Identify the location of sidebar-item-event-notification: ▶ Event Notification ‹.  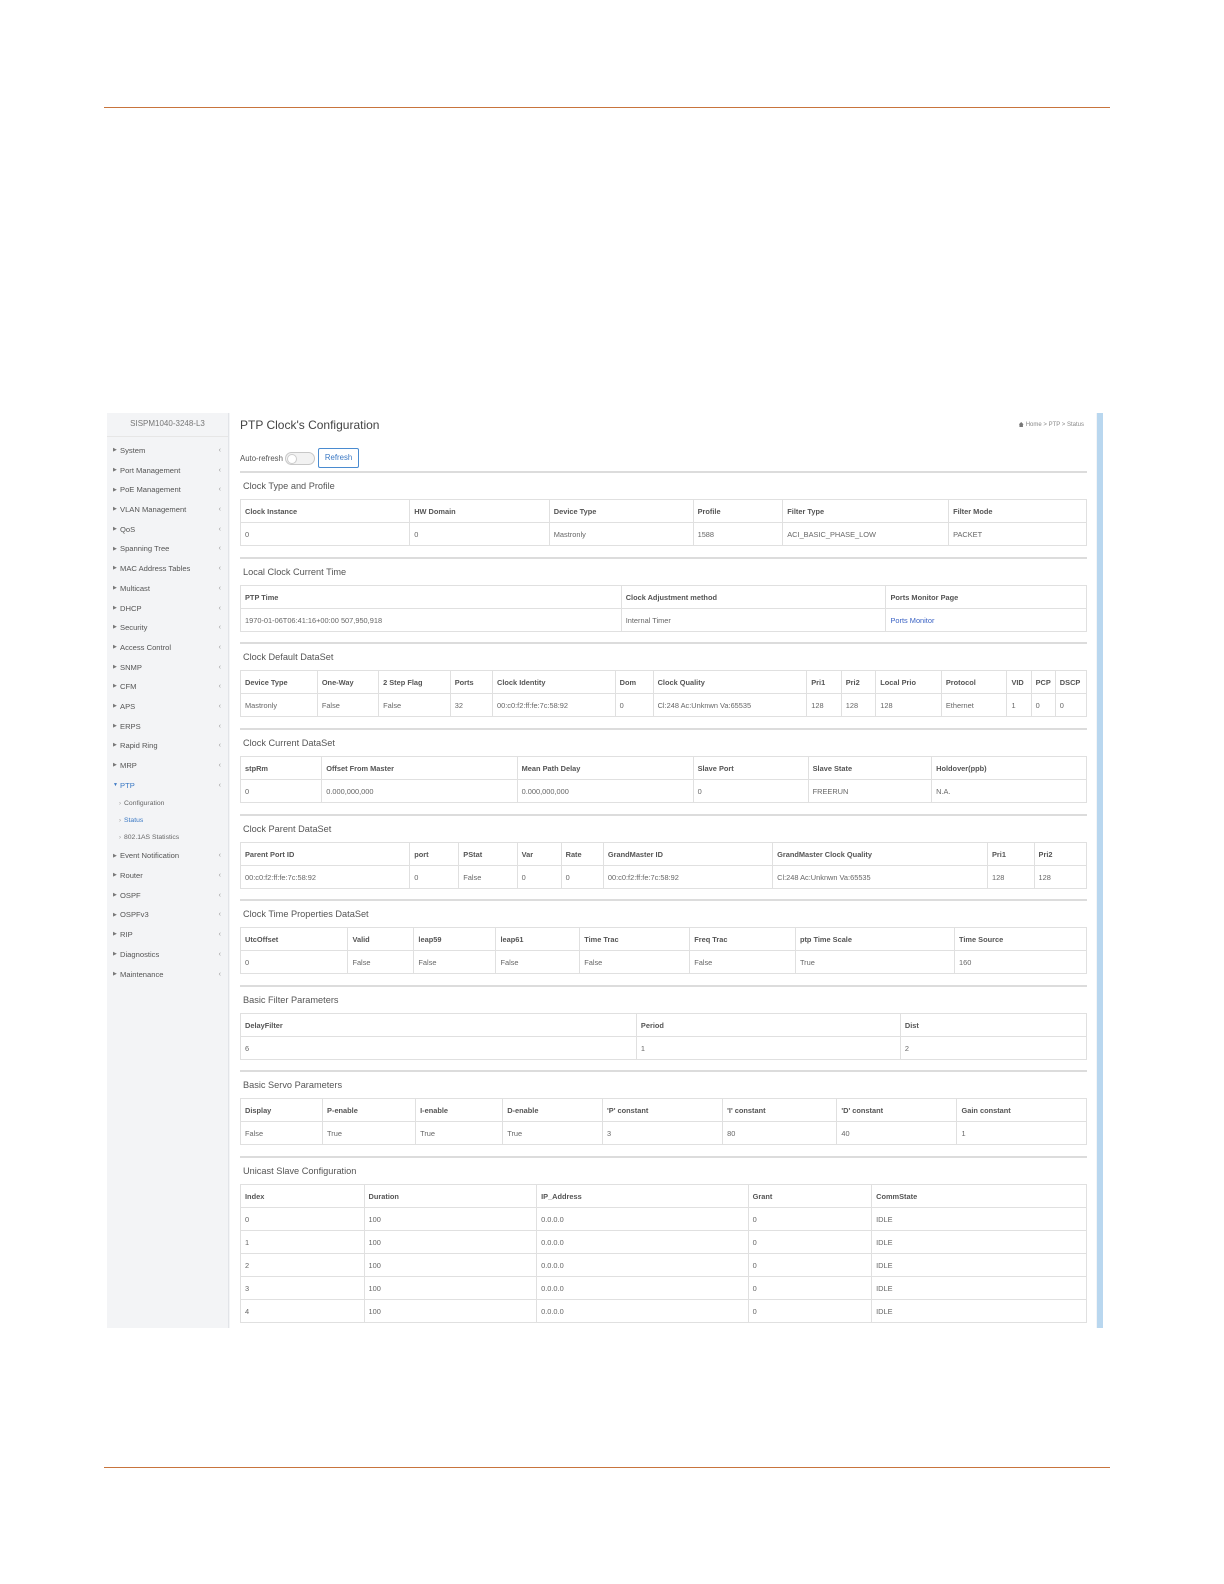
(167, 856).